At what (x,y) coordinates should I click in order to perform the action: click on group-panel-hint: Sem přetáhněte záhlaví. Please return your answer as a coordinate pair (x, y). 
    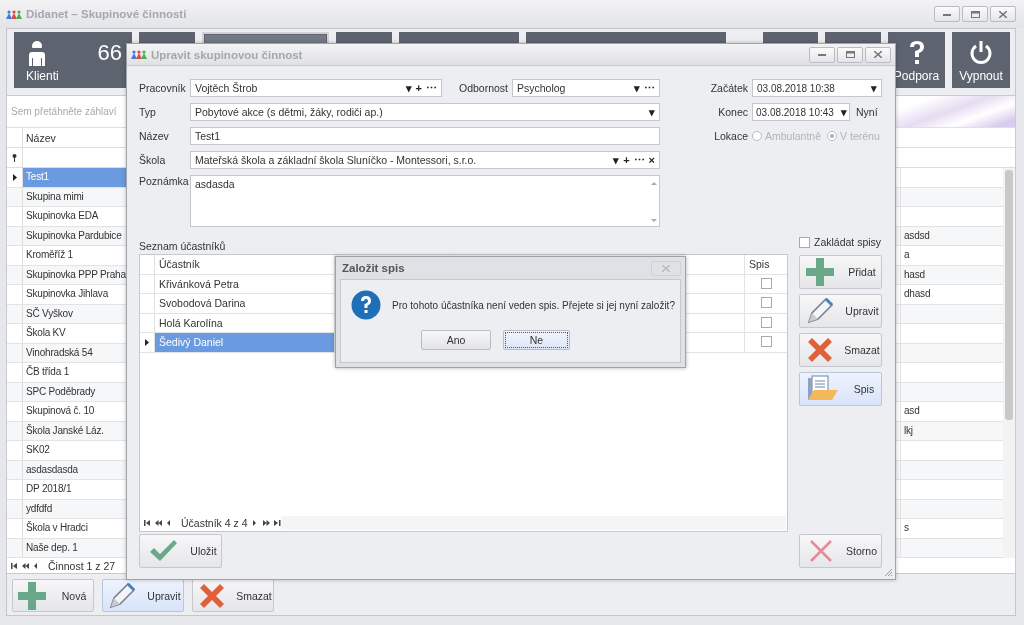
    Looking at the image, I should click on (64, 111).